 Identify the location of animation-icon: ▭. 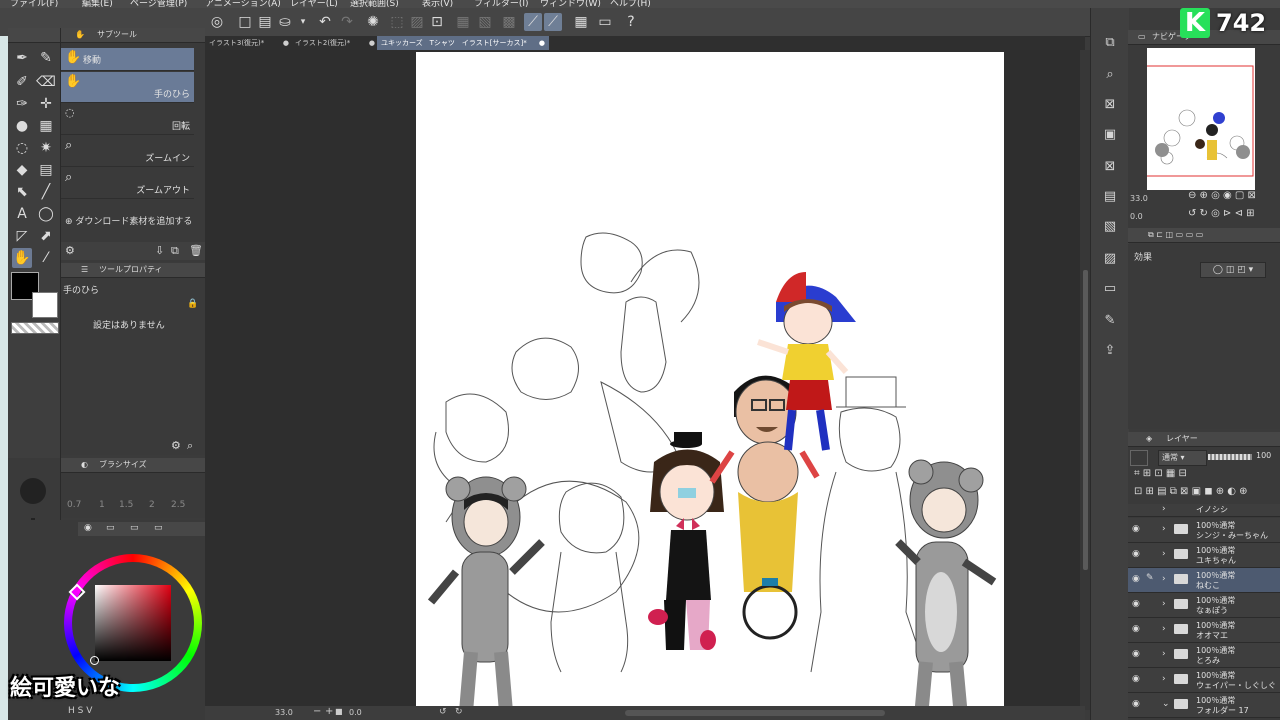
(1110, 289).